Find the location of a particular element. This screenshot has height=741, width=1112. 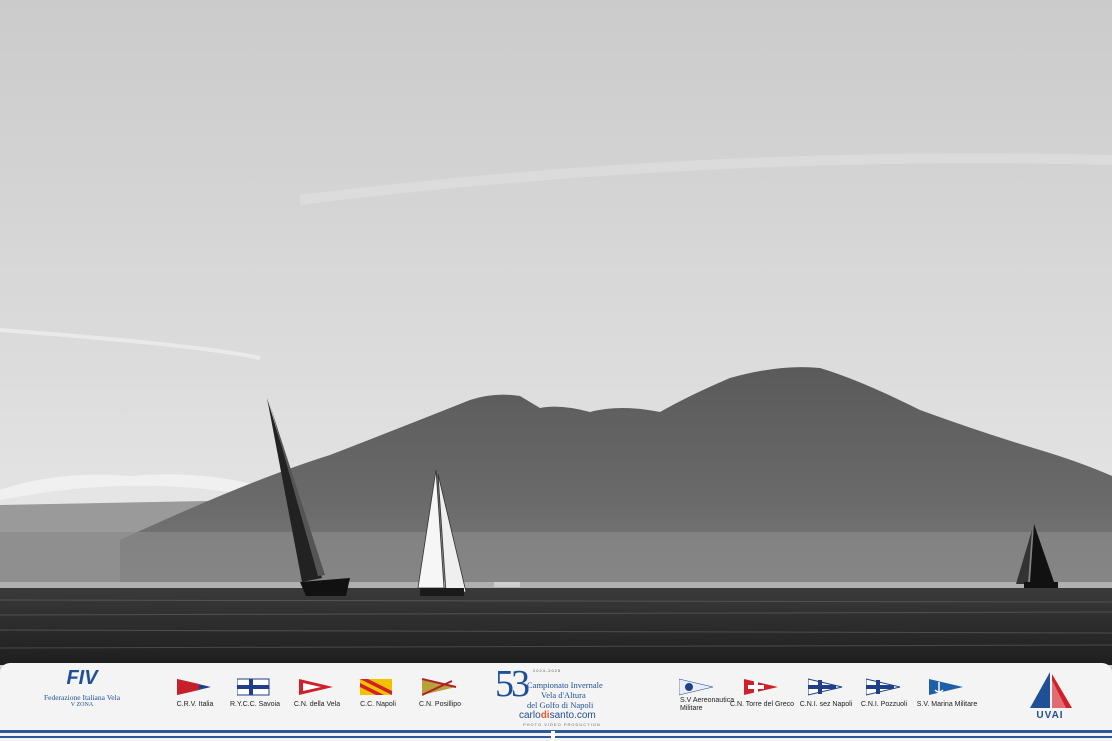

center-mark is located at coordinates (553, 735).